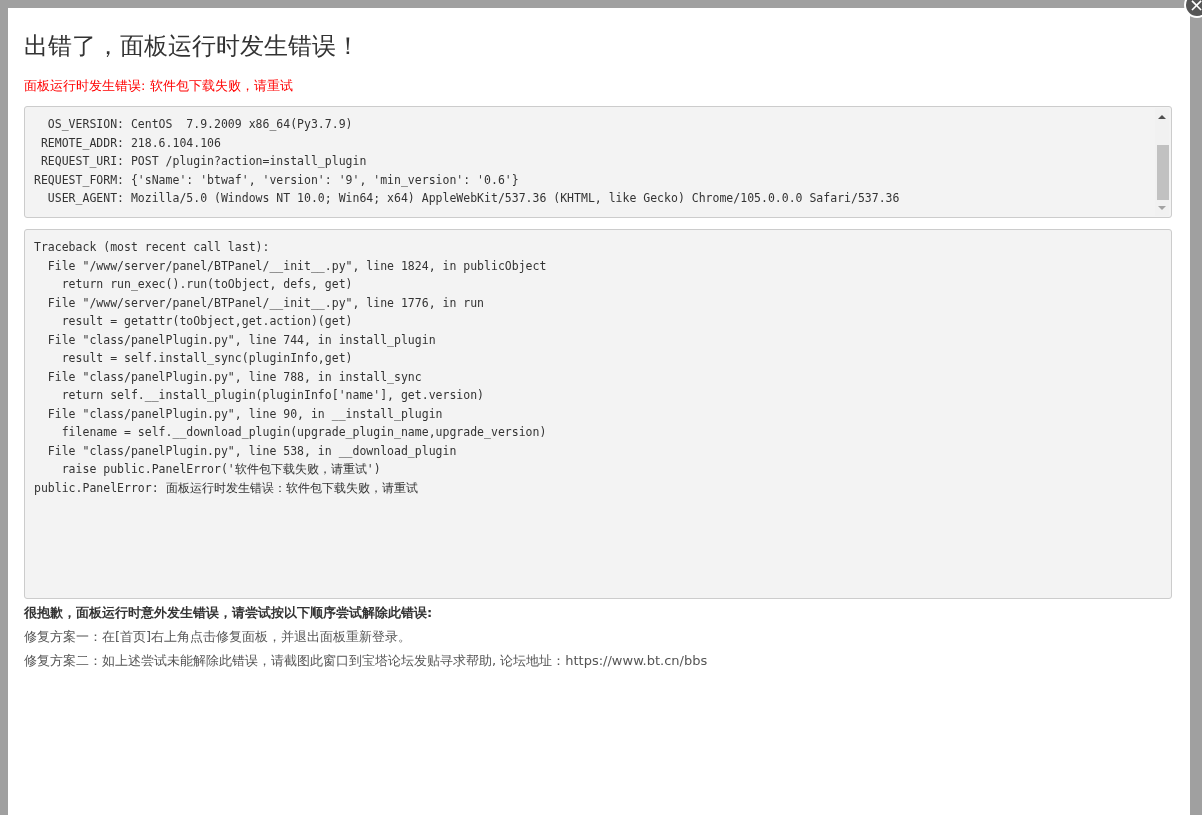 This screenshot has height=815, width=1202. What do you see at coordinates (366, 661) in the screenshot?
I see `help-text: 修复方案二：如上述尝试未能解除此错误，请截图此窗口到宝塔论坛发贴寻求帮助, 论坛地址：https://www.bt.cn/bbs` at bounding box center [366, 661].